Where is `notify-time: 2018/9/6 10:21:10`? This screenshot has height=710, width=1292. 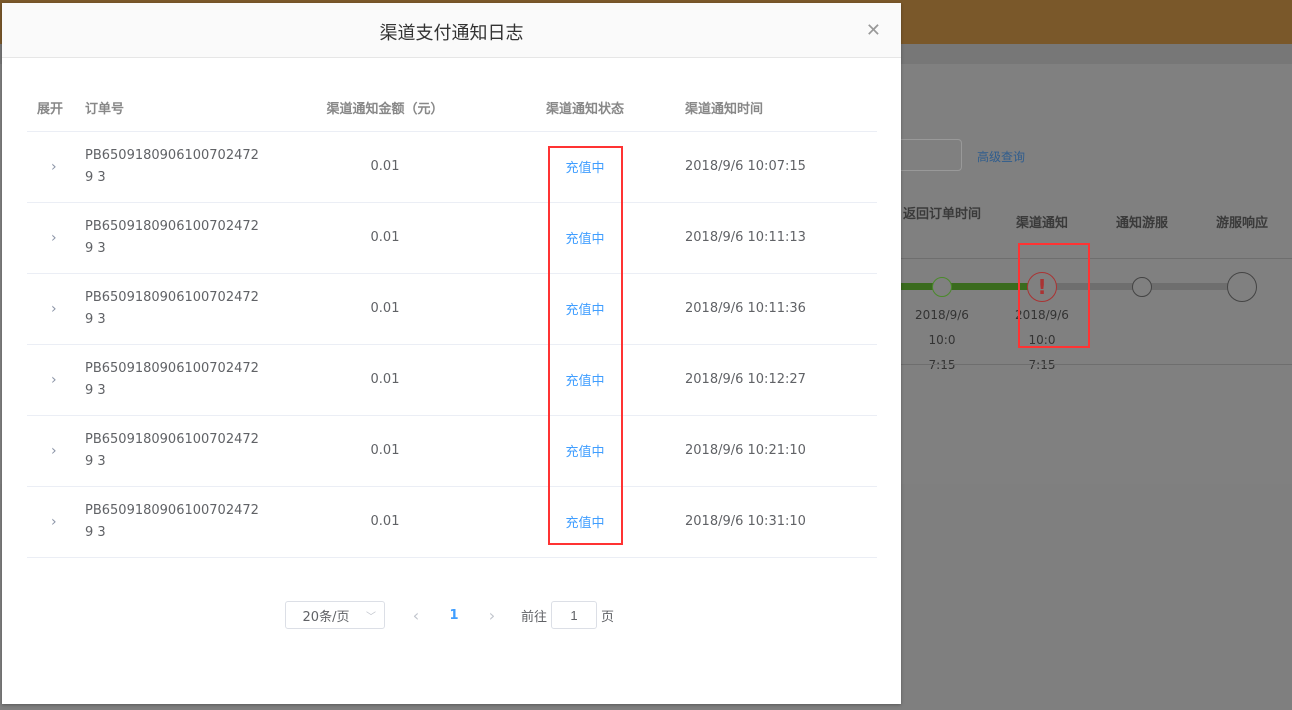 notify-time: 2018/9/6 10:21:10 is located at coordinates (781, 451).